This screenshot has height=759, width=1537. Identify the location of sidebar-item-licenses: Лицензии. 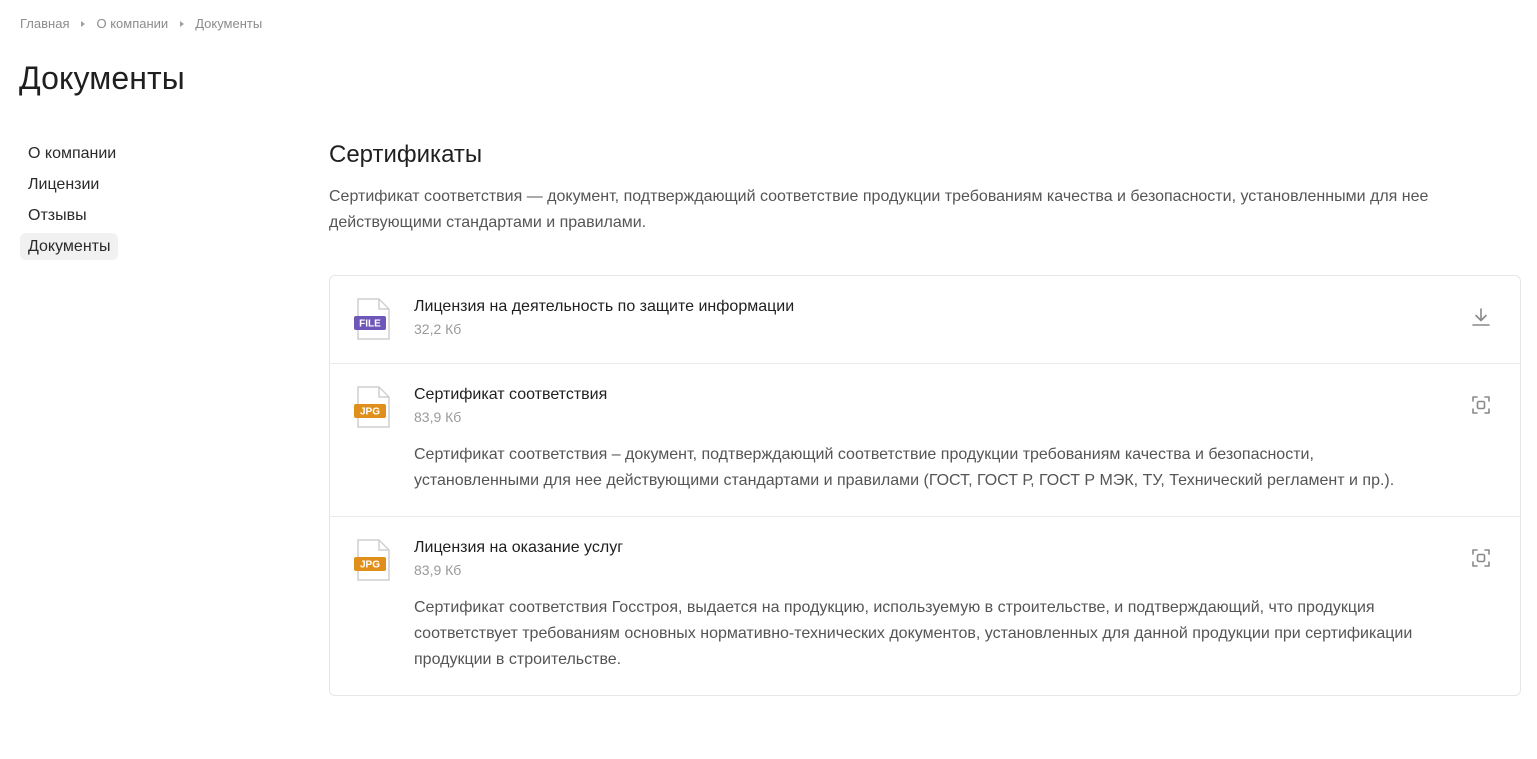
(63, 184).